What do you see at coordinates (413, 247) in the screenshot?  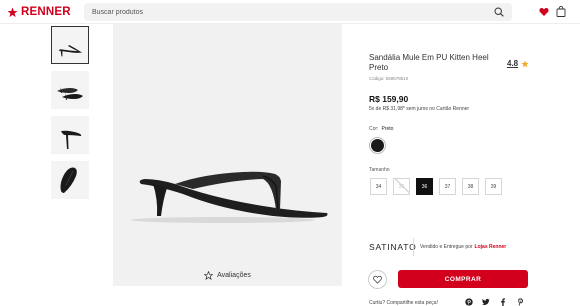 I see `brand-divider` at bounding box center [413, 247].